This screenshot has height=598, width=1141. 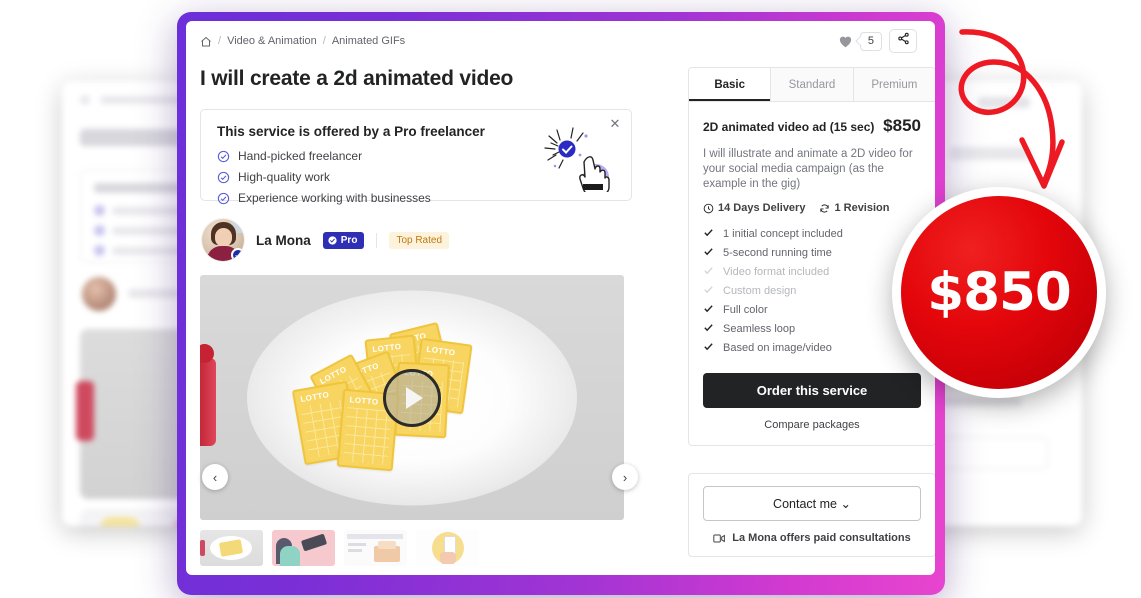 I want to click on chevron-left-icon: ‹, so click(x=215, y=477).